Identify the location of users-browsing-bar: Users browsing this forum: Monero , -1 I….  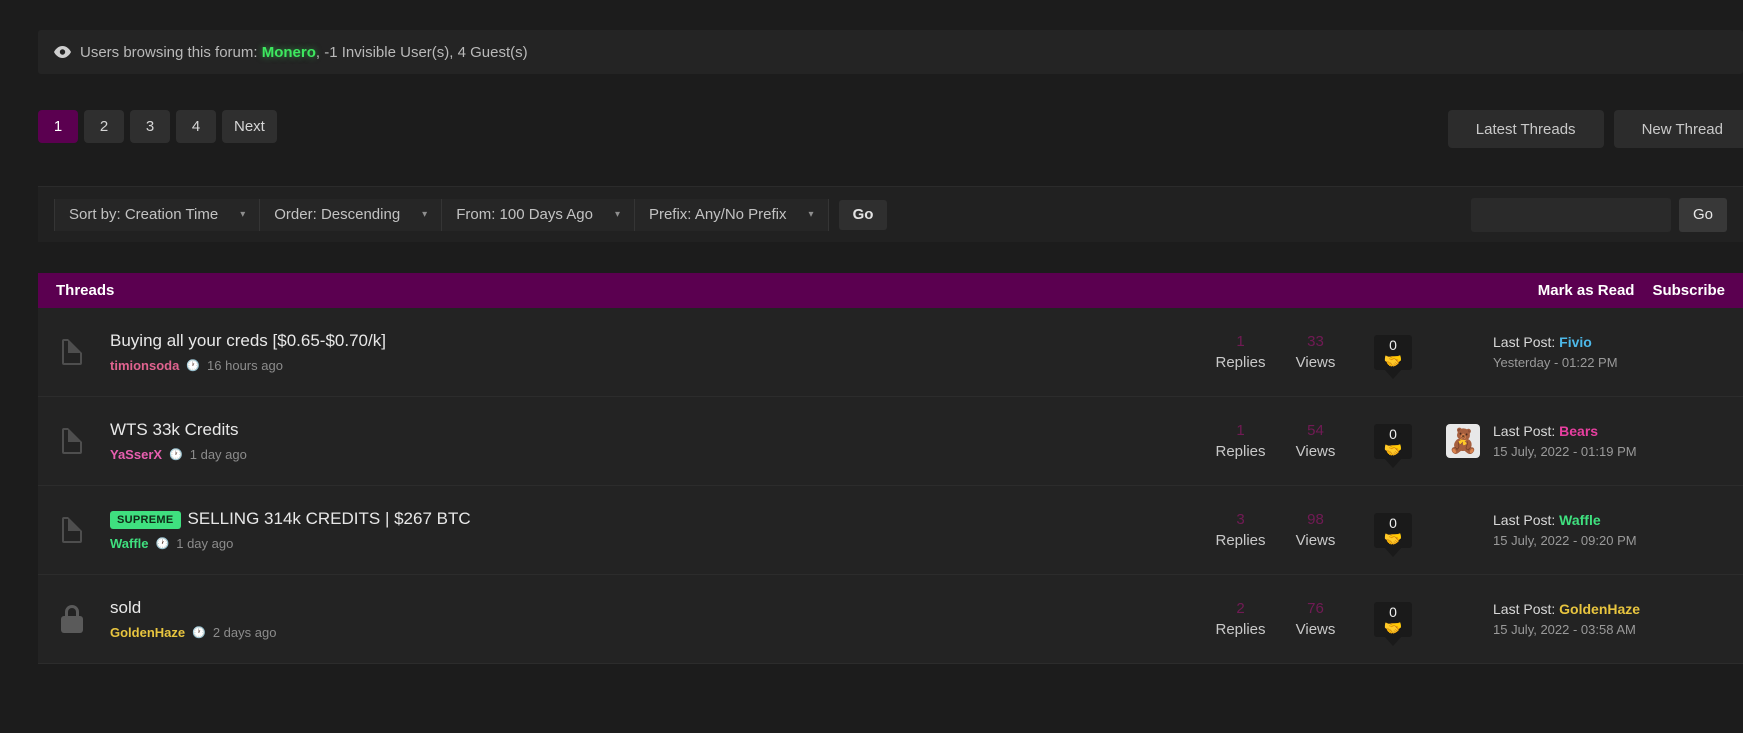
(890, 52).